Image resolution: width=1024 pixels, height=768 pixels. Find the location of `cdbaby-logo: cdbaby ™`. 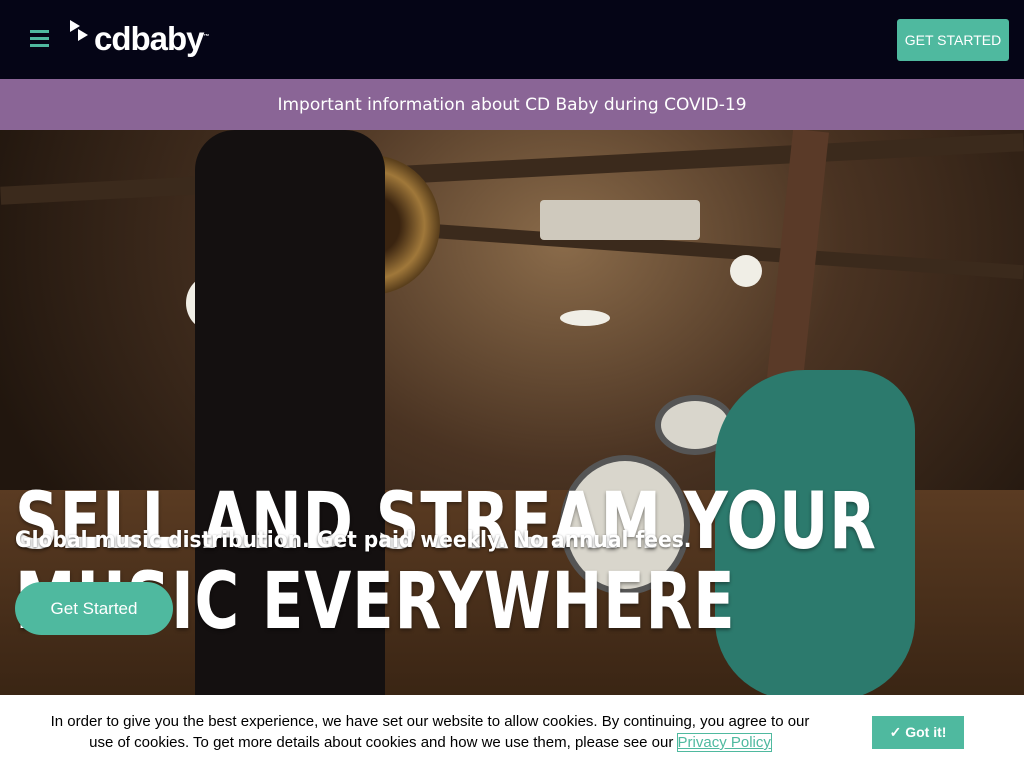

cdbaby-logo: cdbaby ™ is located at coordinates (140, 39).